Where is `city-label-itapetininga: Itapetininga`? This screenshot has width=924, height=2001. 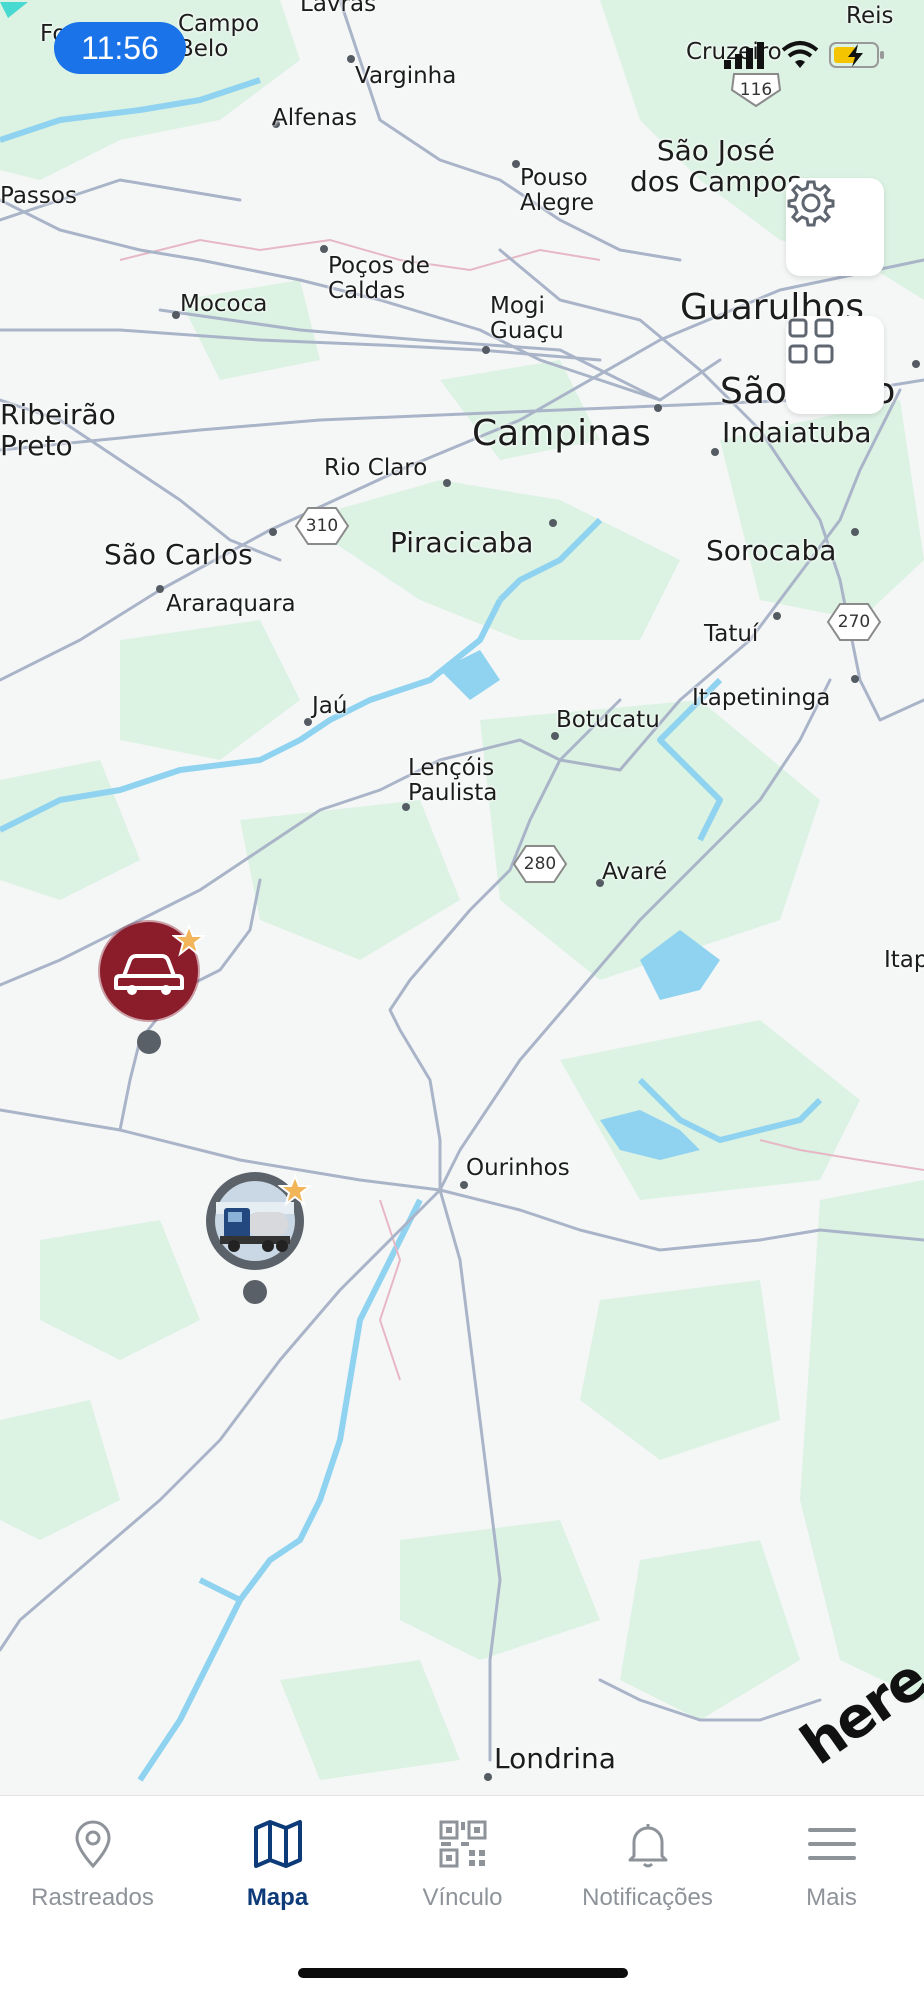 city-label-itapetininga: Itapetininga is located at coordinates (761, 698).